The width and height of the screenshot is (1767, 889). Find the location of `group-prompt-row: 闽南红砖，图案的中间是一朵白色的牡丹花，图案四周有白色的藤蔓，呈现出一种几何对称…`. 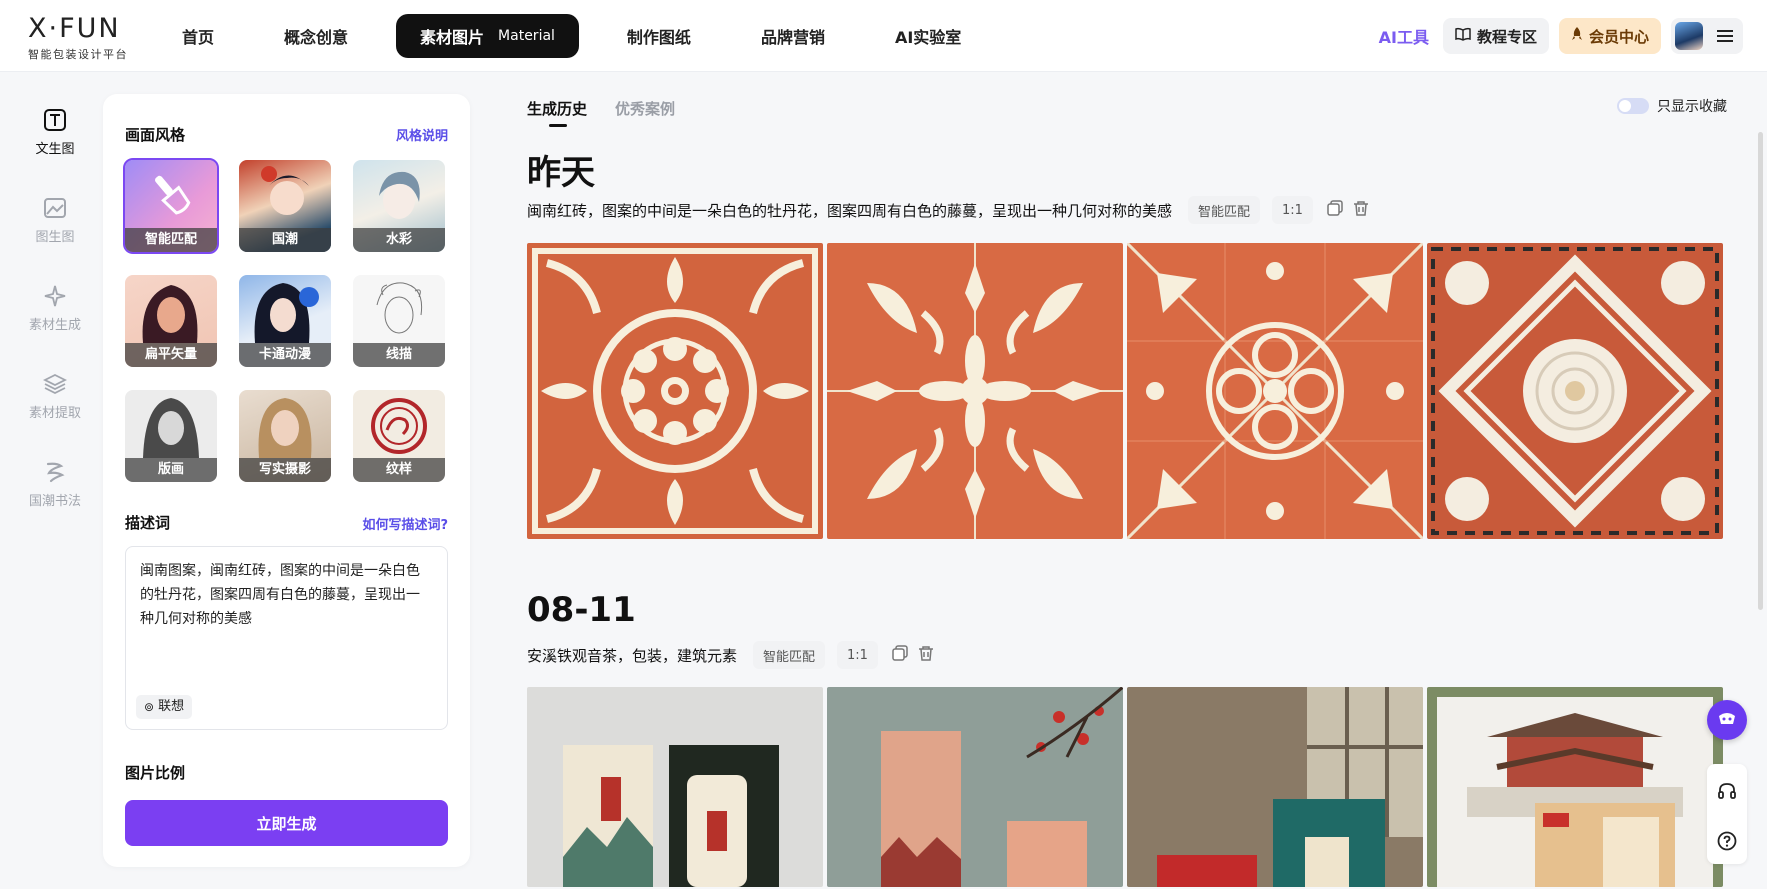

group-prompt-row: 闽南红砖，图案的中间是一朵白色的牡丹花，图案四周有白色的藤蔓，呈现出一种几何对称… is located at coordinates (948, 210).